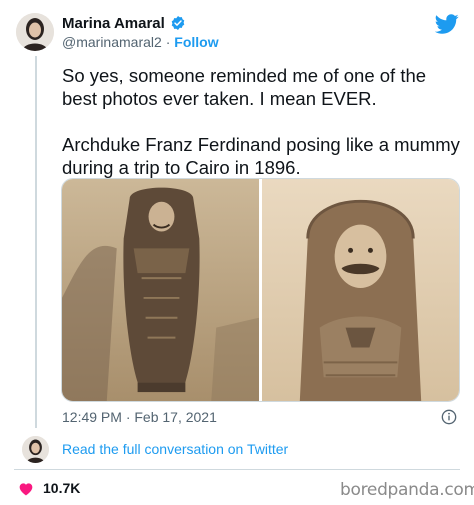 This screenshot has width=474, height=505. Describe the element at coordinates (196, 42) in the screenshot. I see `follow-button: Follow` at that location.